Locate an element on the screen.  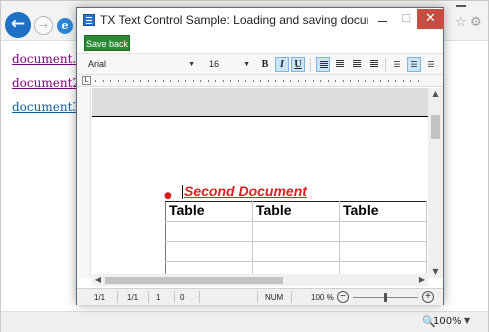
vertical-scroll-thumb is located at coordinates (435, 127).